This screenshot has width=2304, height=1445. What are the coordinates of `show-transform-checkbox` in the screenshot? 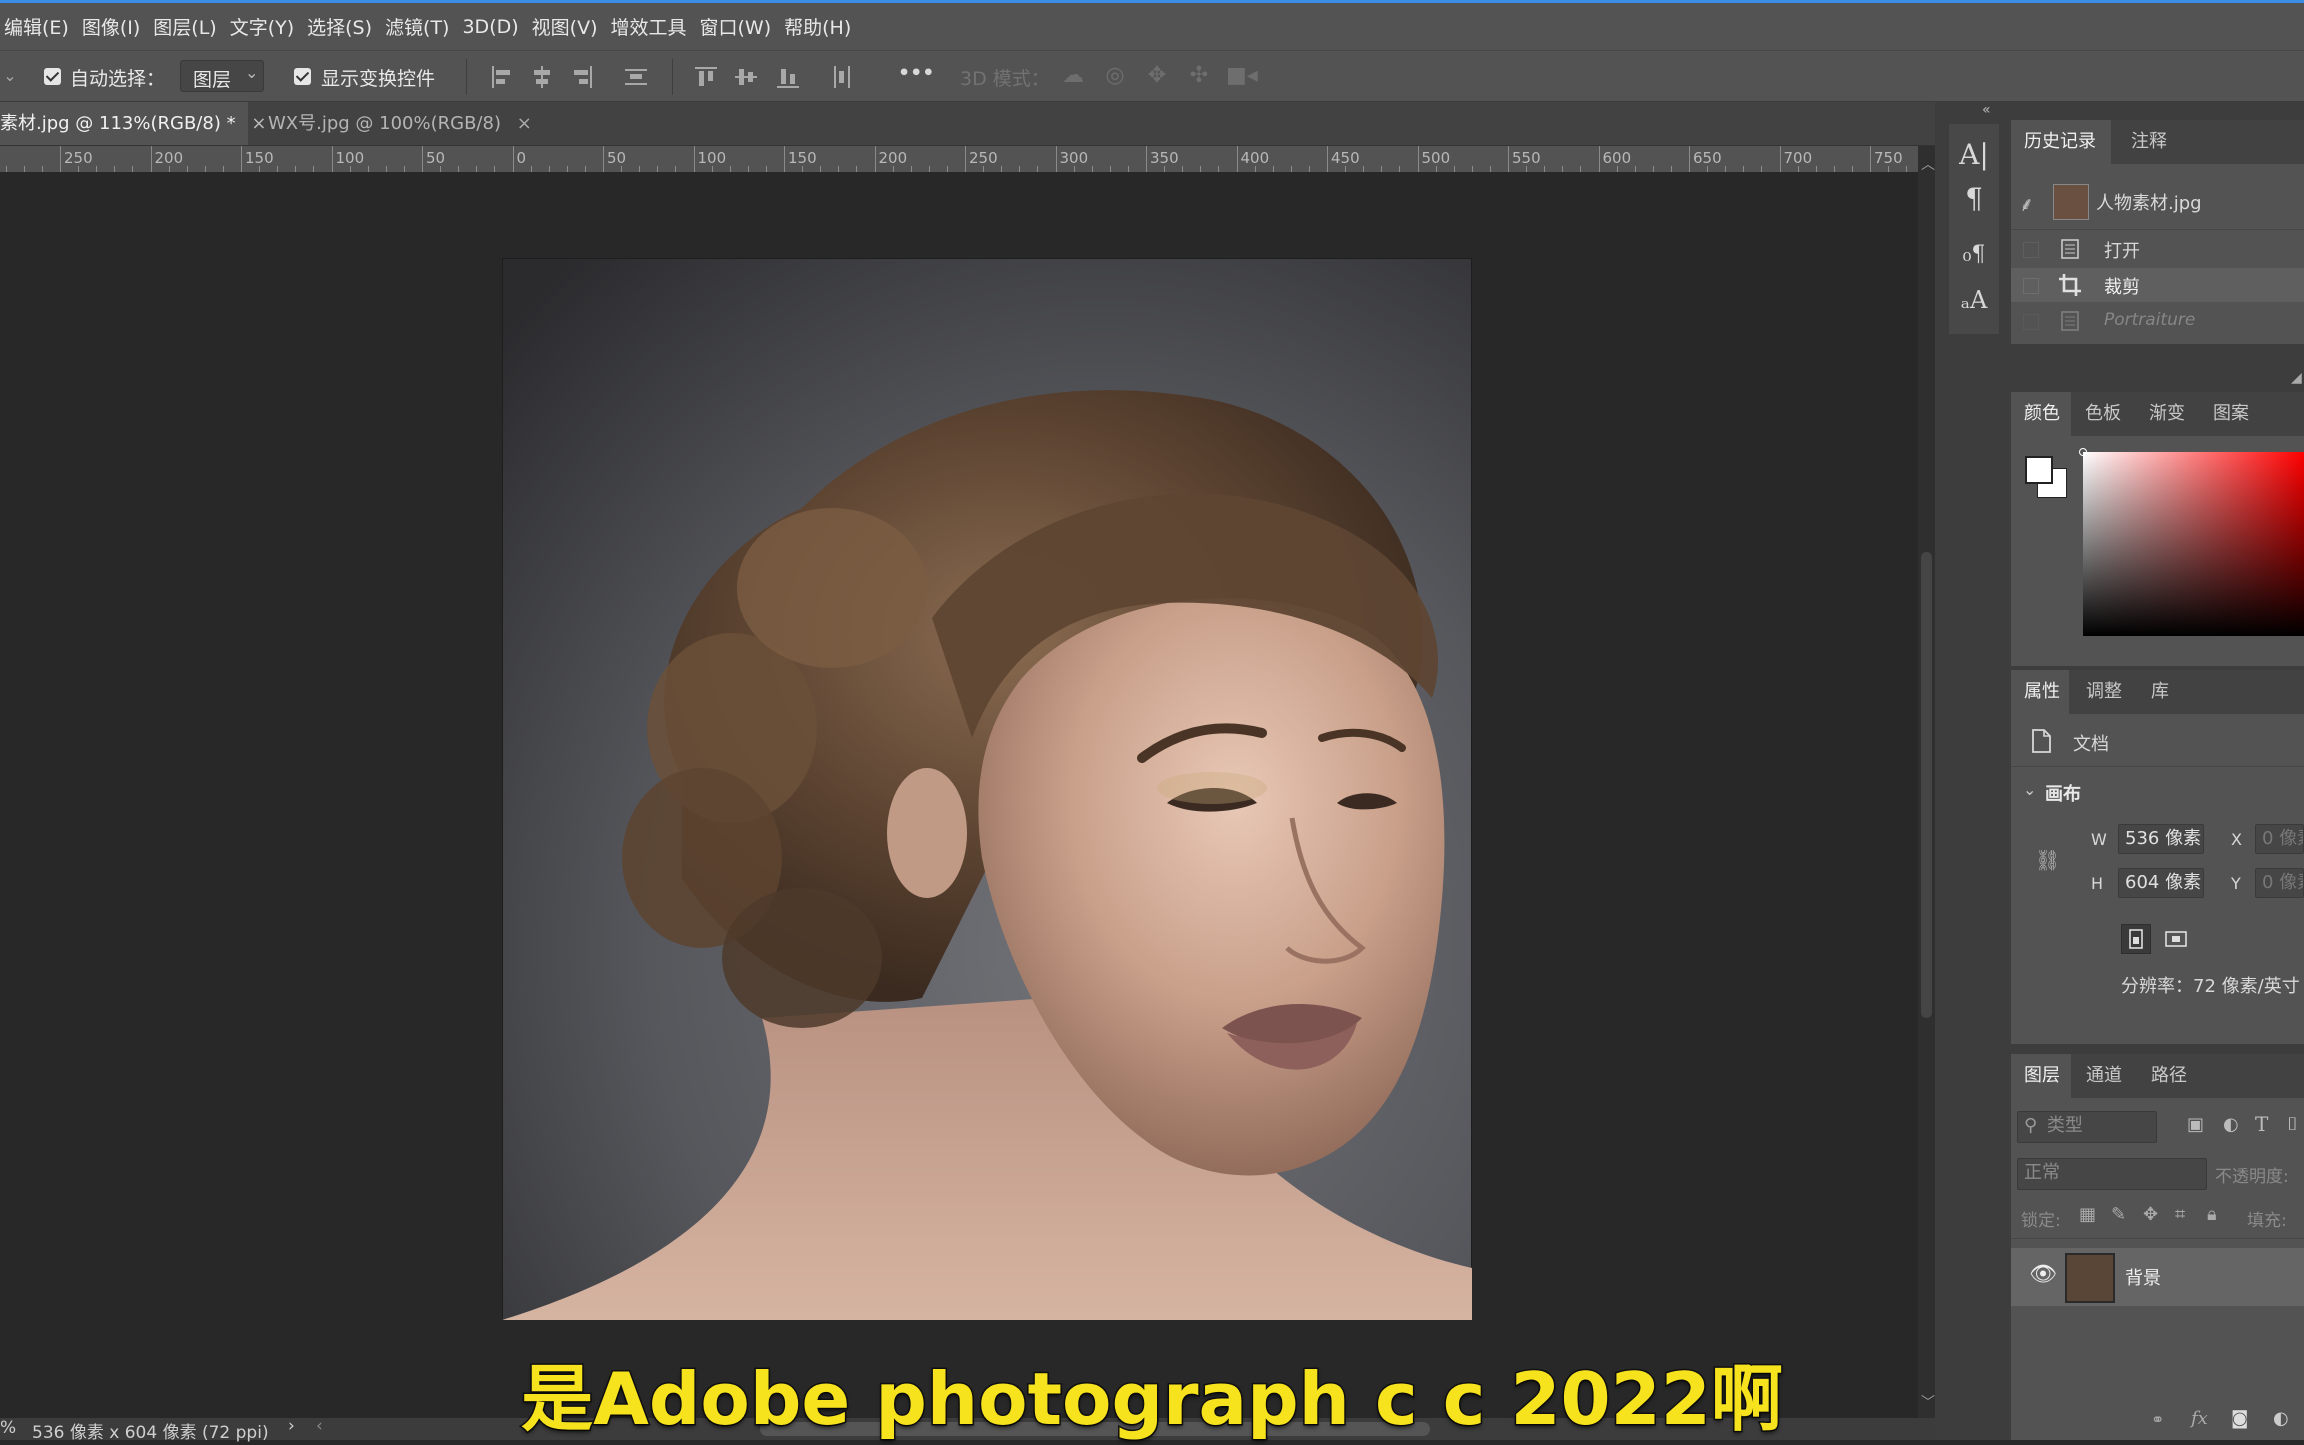 It's located at (302, 76).